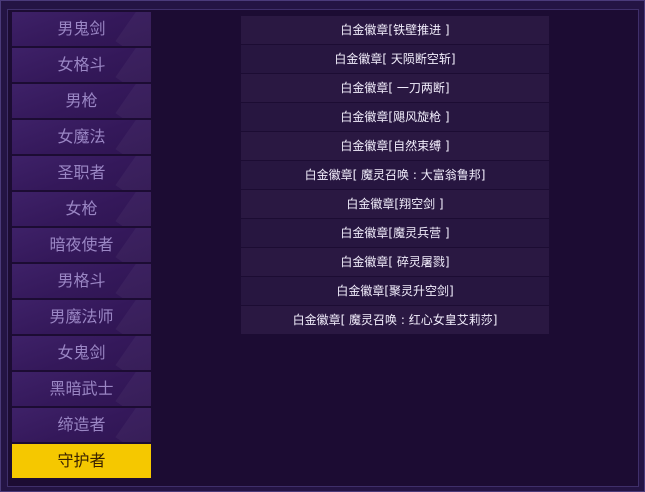 This screenshot has width=645, height=492. Describe the element at coordinates (81, 353) in the screenshot. I see `sidebar-item-female-slayer: 女鬼剑` at that location.